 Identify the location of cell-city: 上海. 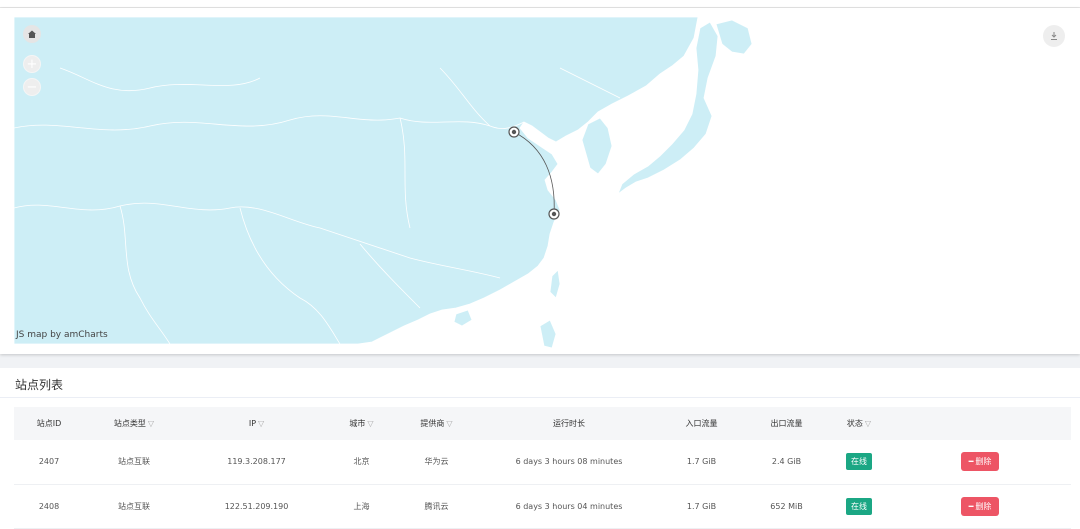
(361, 506).